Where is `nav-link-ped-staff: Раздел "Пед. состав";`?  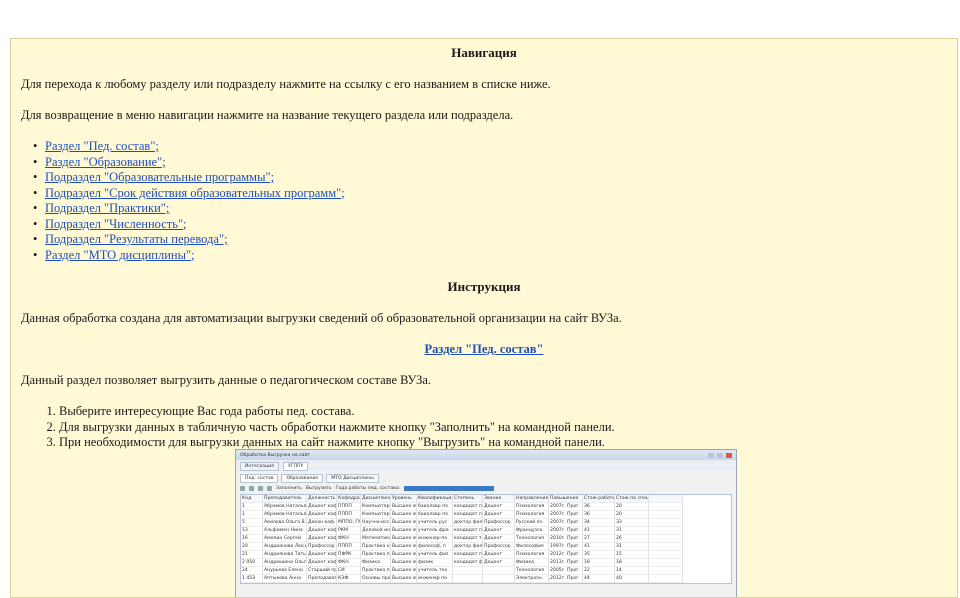 nav-link-ped-staff: Раздел "Пед. состав"; is located at coordinates (102, 146).